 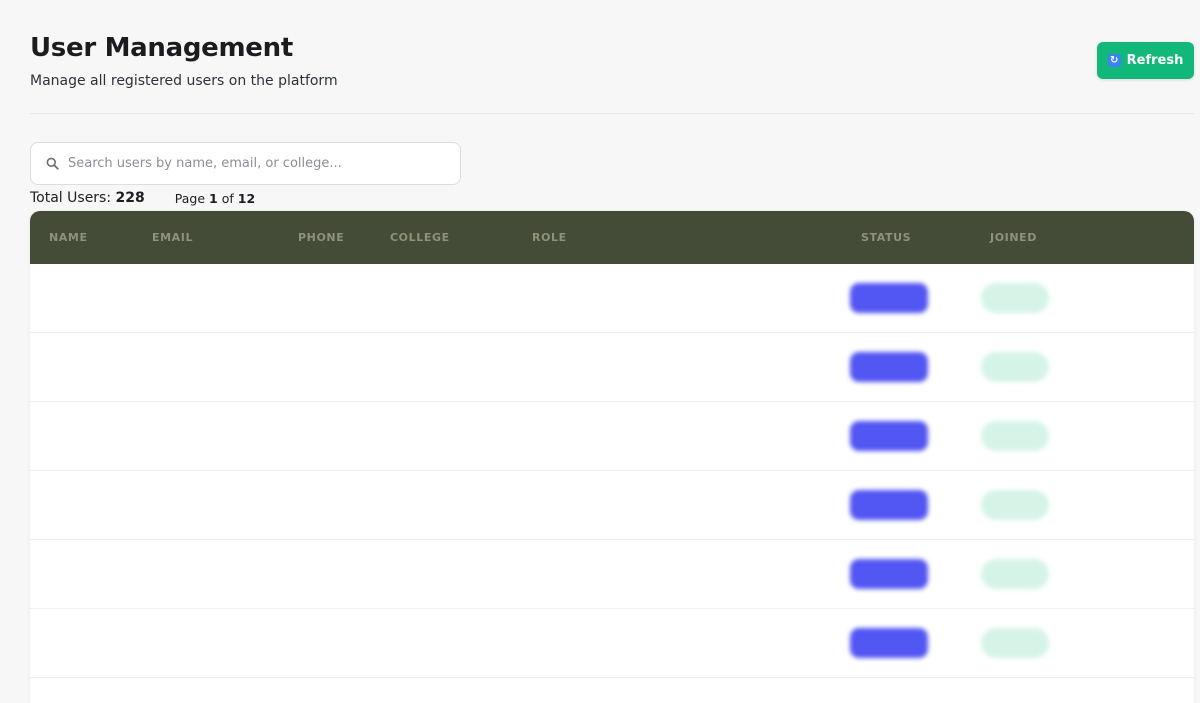 I want to click on total-users: Total Users: 228, so click(x=87, y=198).